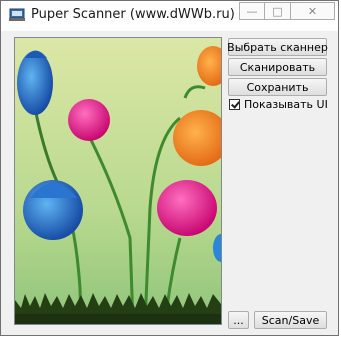 This screenshot has height=338, width=341. I want to click on close-button: ✕, so click(313, 11).